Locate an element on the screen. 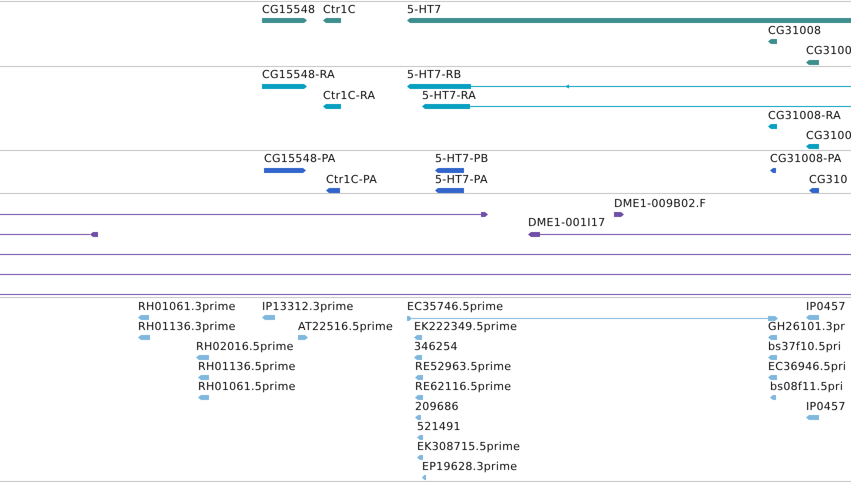  feature-label: DME1-001I17 is located at coordinates (567, 223).